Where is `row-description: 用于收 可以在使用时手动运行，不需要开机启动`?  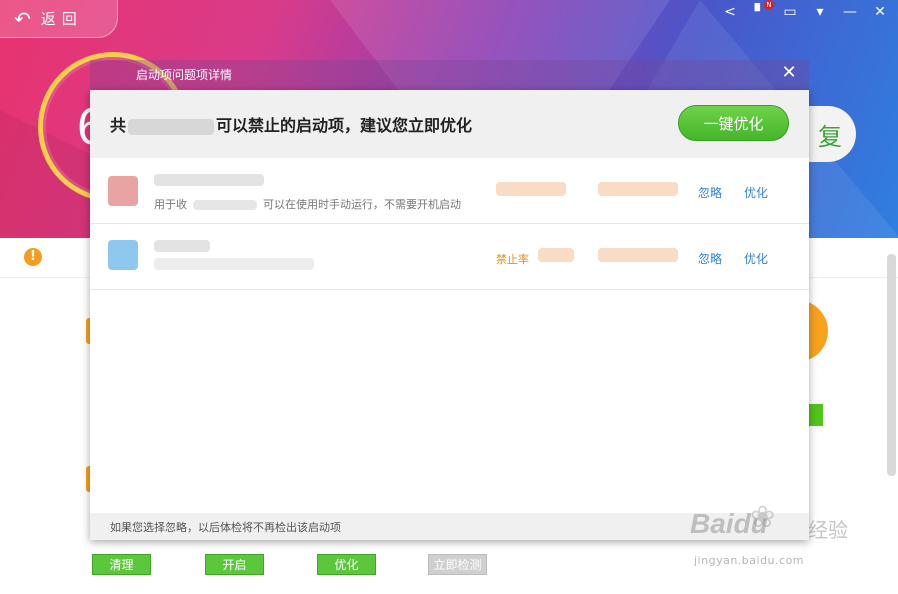
row-description: 用于收 可以在使用时手动运行，不需要开机启动 is located at coordinates (307, 204).